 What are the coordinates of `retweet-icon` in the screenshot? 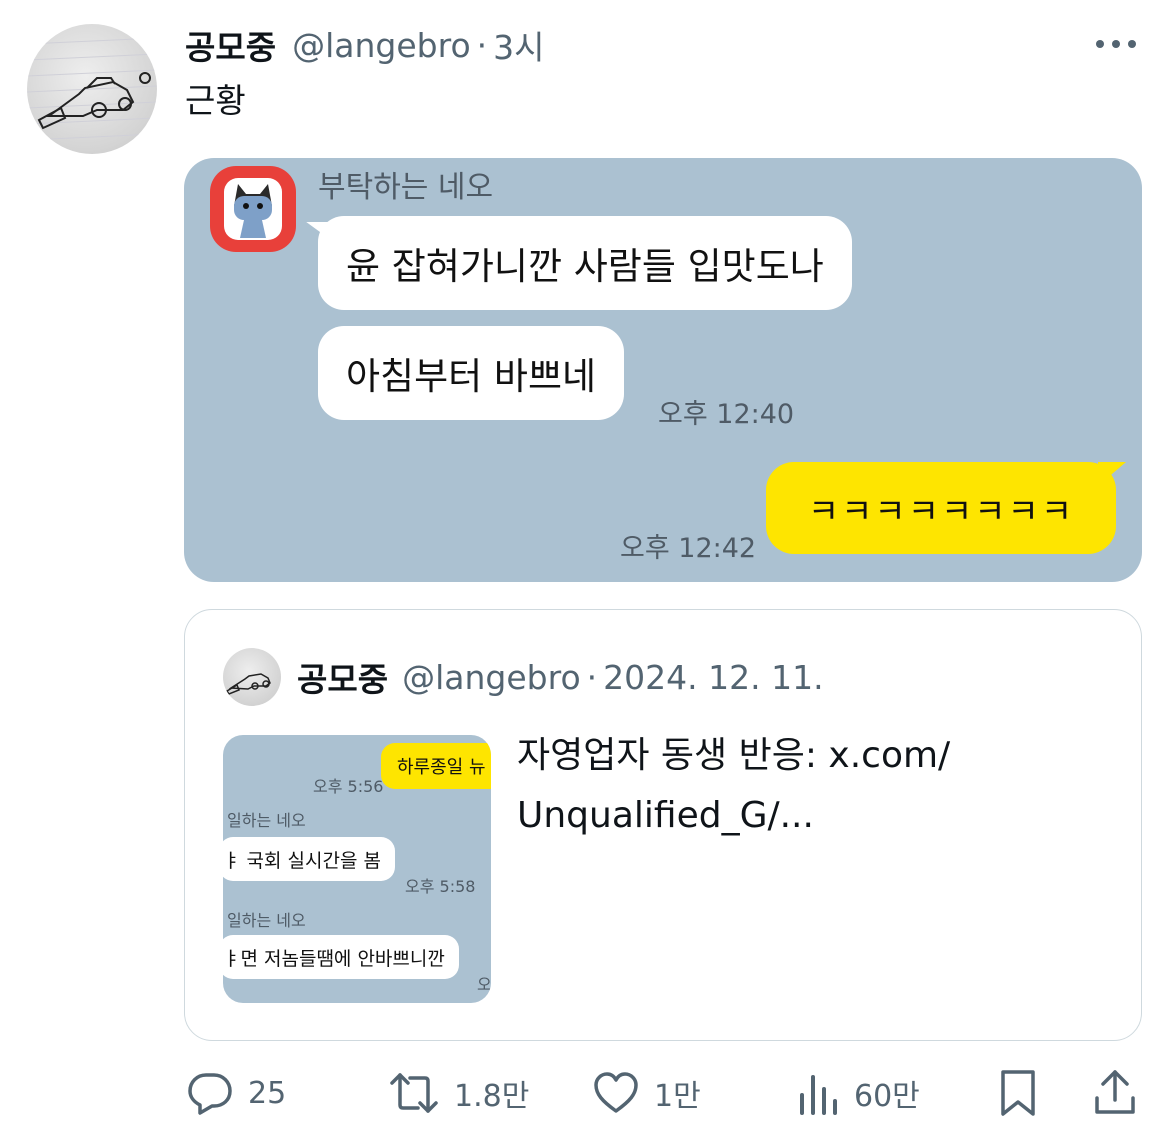 It's located at (414, 1093).